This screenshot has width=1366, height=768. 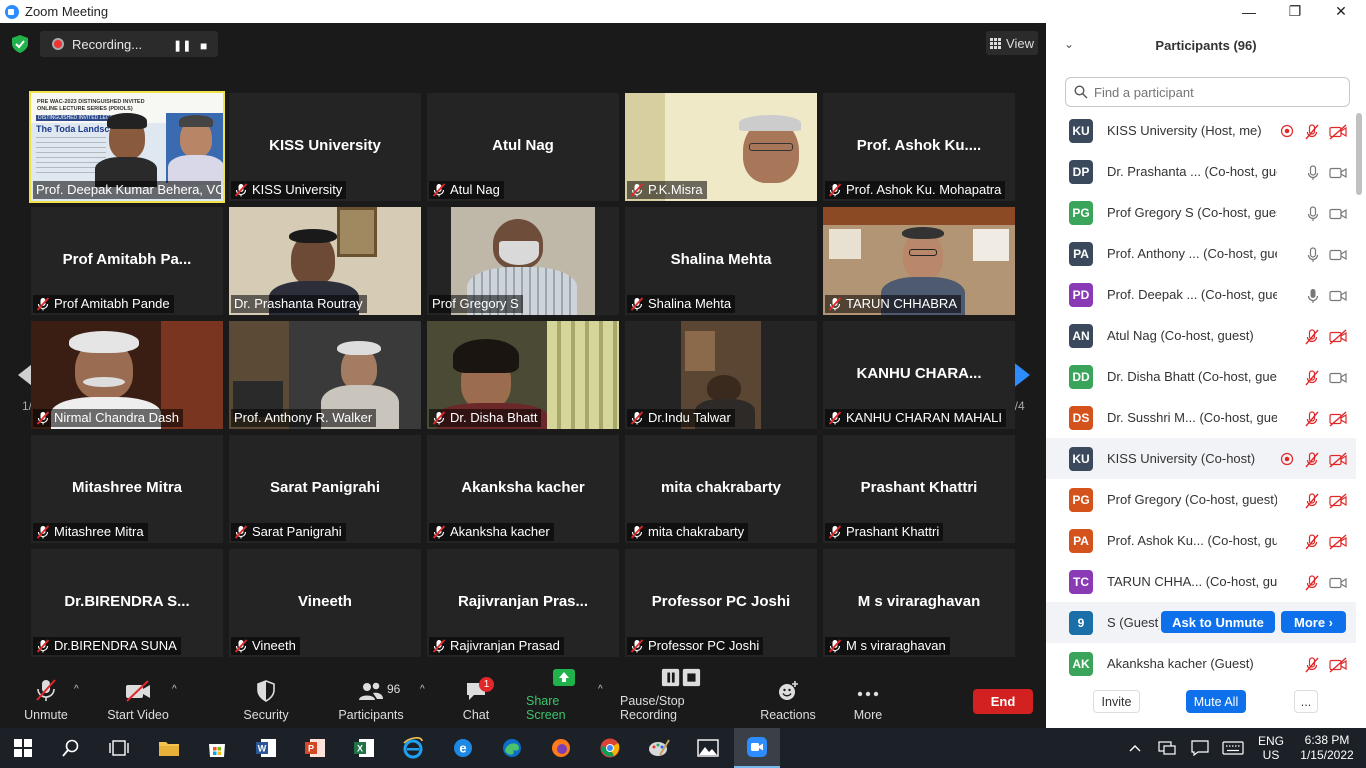 What do you see at coordinates (721, 489) in the screenshot?
I see `video-tile: mita chakrabarty mita chakrabarty` at bounding box center [721, 489].